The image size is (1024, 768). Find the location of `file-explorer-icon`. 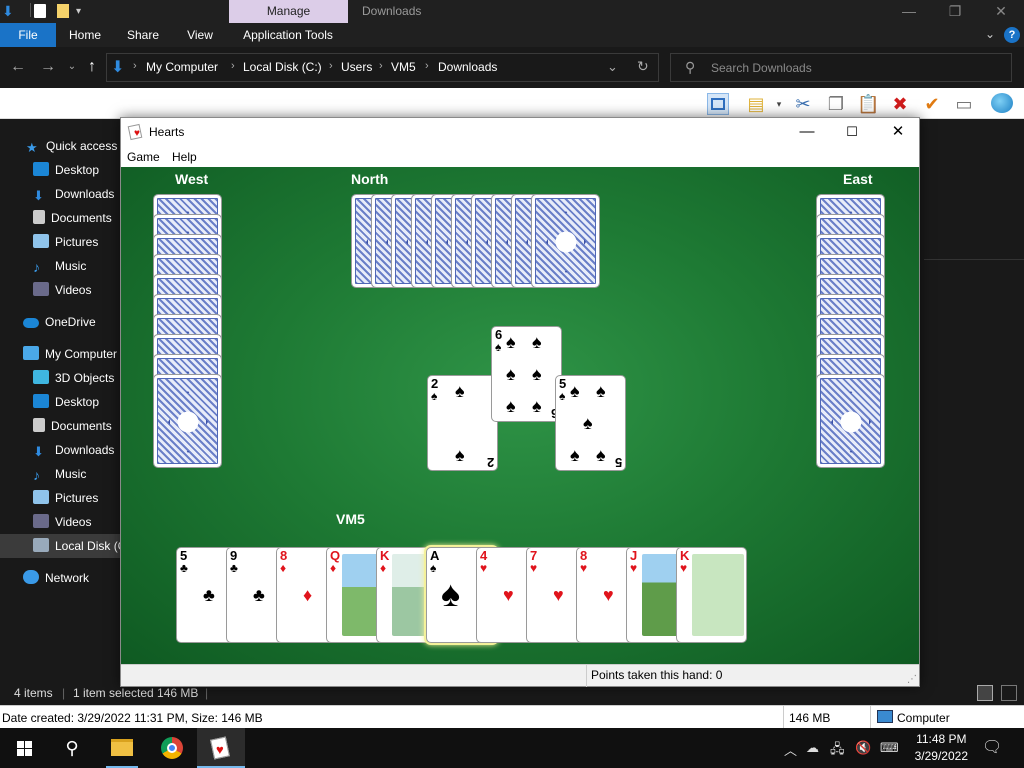

file-explorer-icon is located at coordinates (122, 748).